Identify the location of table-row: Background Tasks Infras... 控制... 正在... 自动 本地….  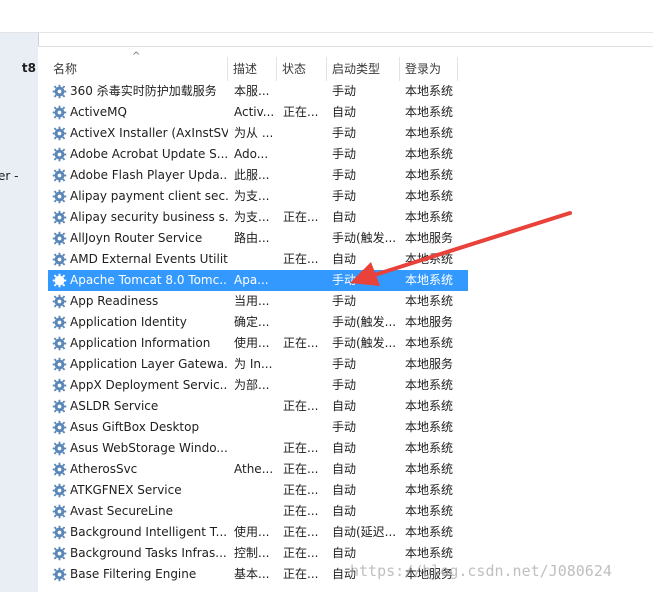
(258, 553).